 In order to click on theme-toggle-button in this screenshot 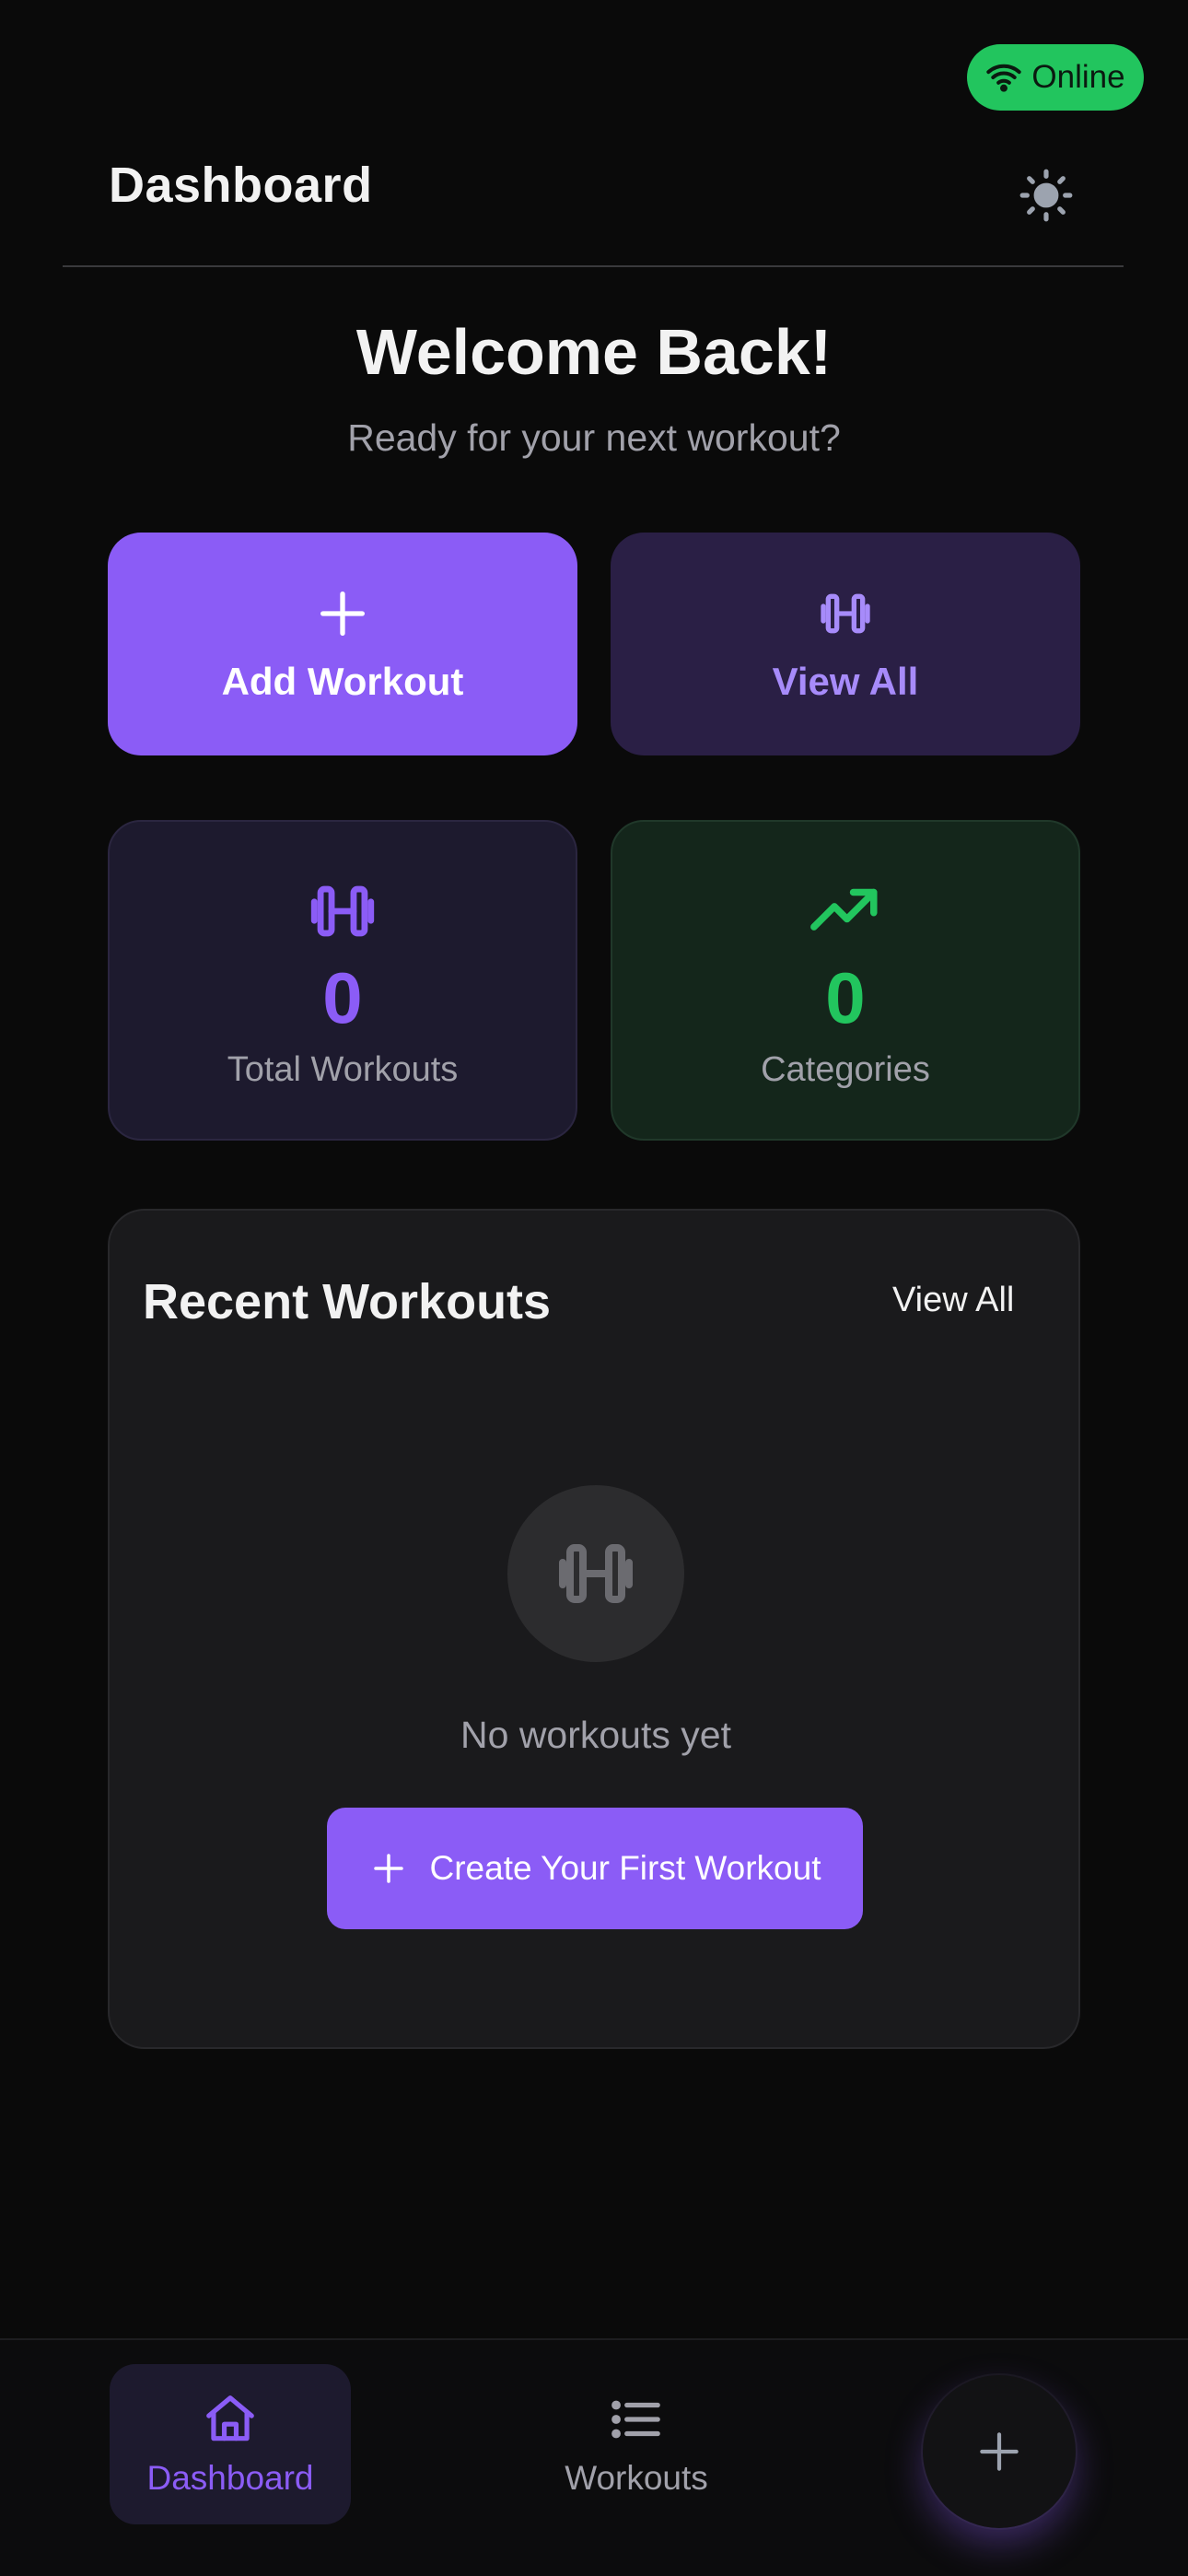, I will do `click(1046, 195)`.